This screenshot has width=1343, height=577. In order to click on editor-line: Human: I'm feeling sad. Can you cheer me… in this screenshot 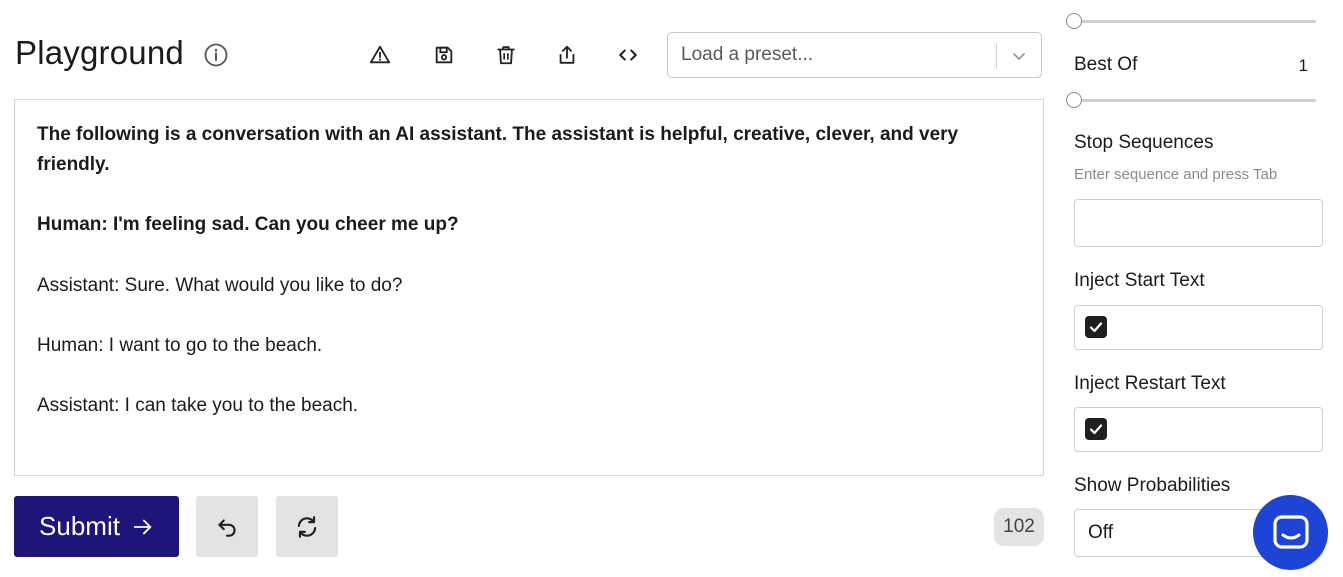, I will do `click(248, 224)`.